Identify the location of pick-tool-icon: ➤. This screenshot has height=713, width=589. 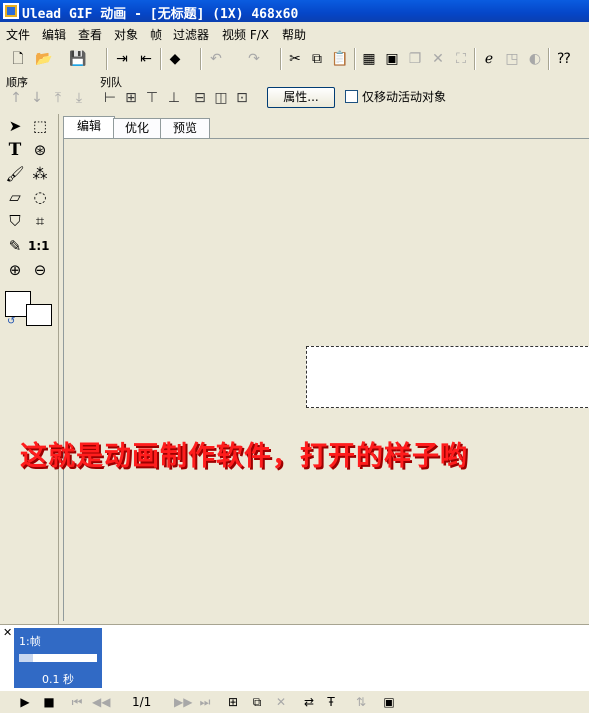
(15, 126).